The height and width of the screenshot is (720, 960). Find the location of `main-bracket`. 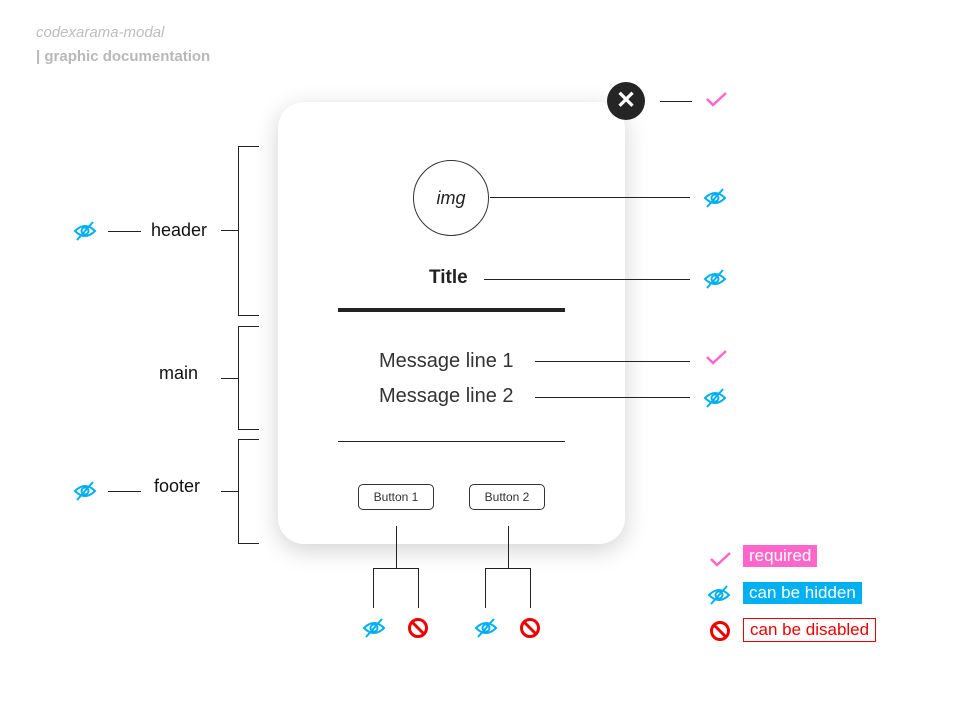

main-bracket is located at coordinates (248, 378).